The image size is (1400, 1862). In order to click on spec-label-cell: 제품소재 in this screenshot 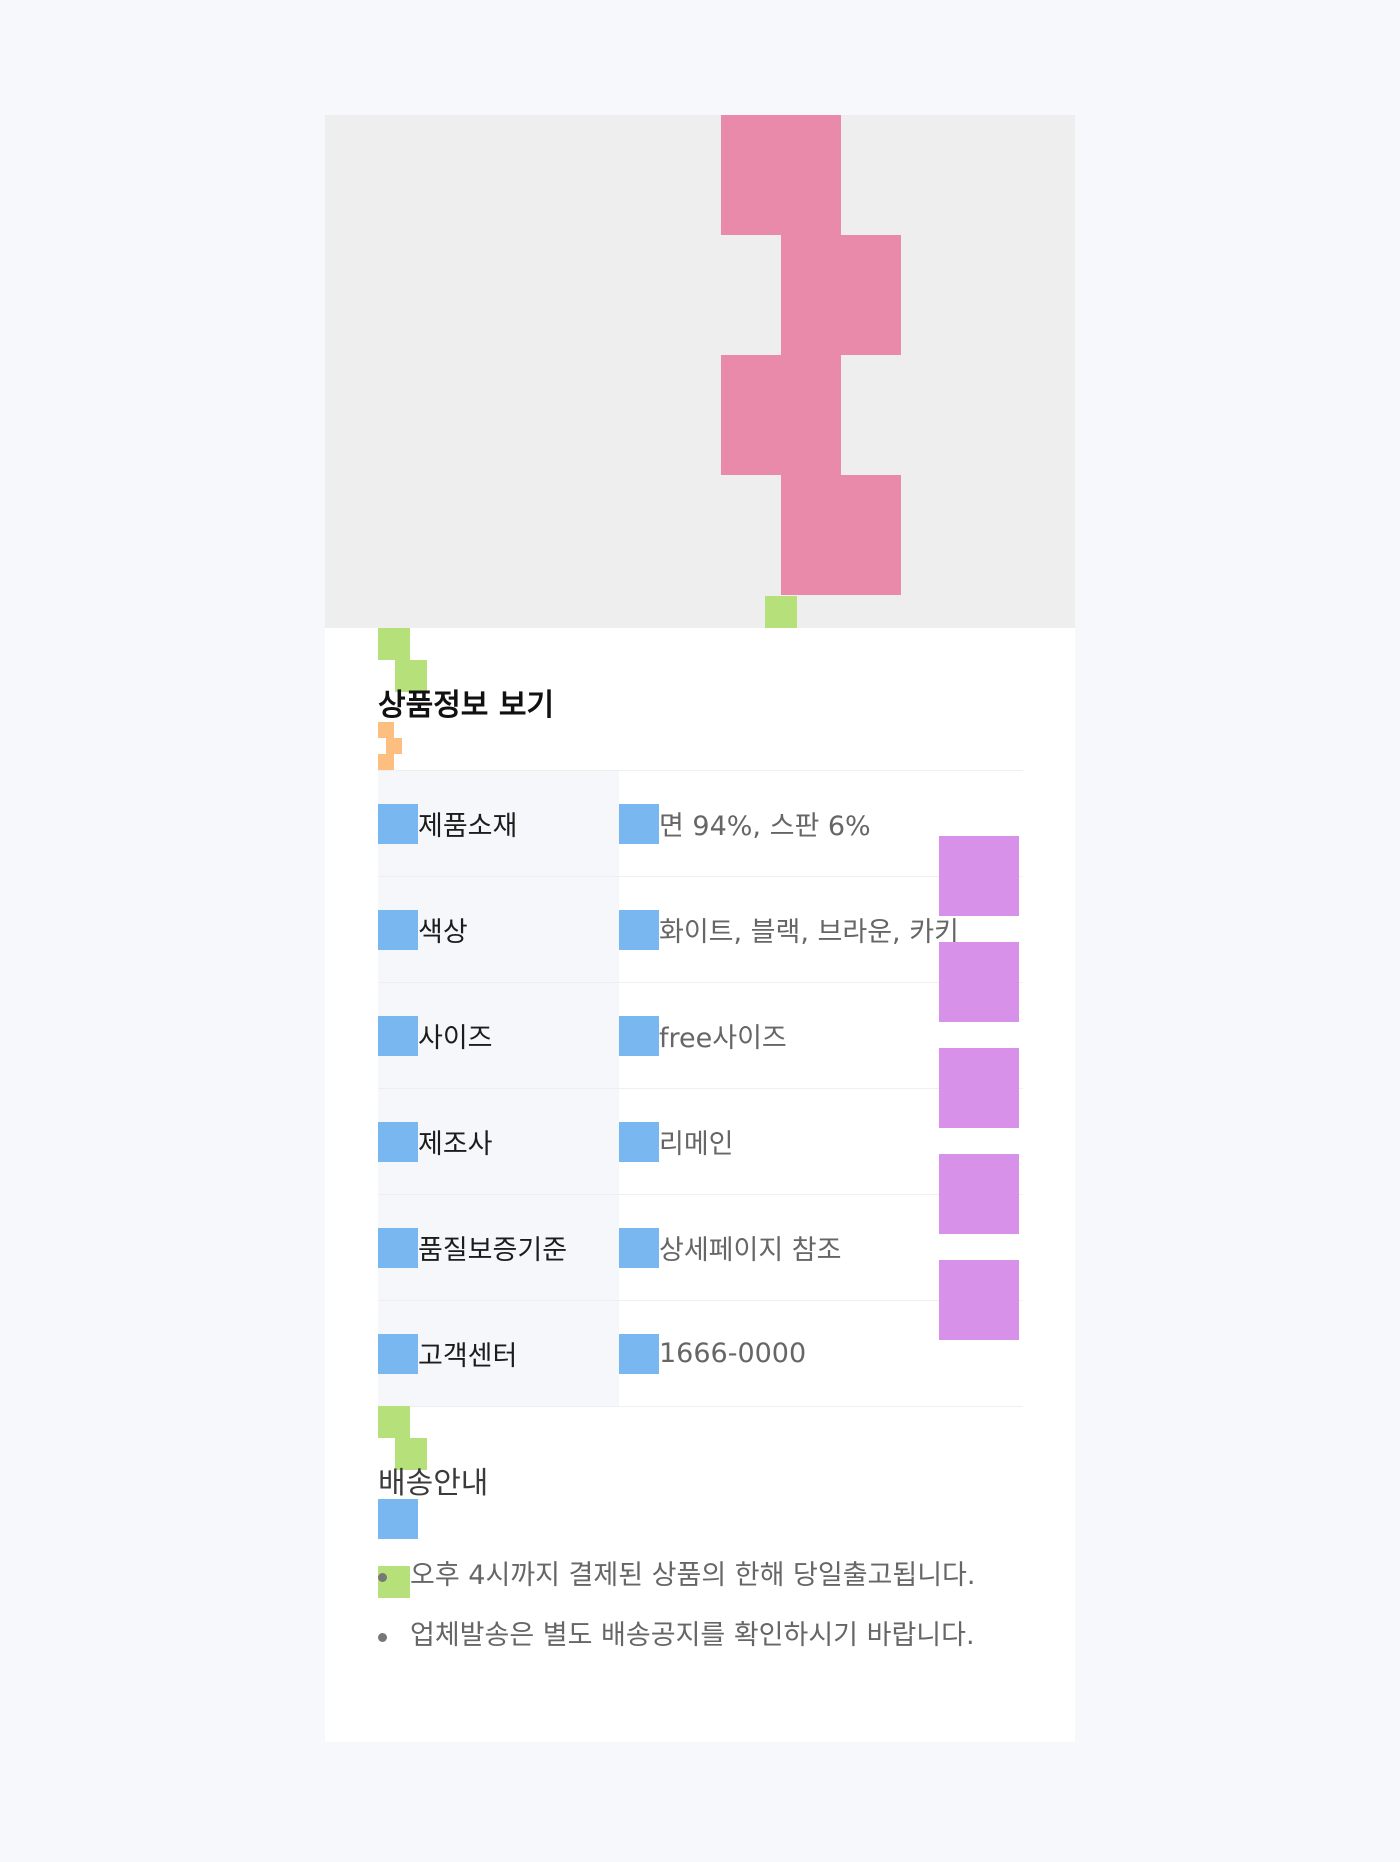, I will do `click(498, 823)`.